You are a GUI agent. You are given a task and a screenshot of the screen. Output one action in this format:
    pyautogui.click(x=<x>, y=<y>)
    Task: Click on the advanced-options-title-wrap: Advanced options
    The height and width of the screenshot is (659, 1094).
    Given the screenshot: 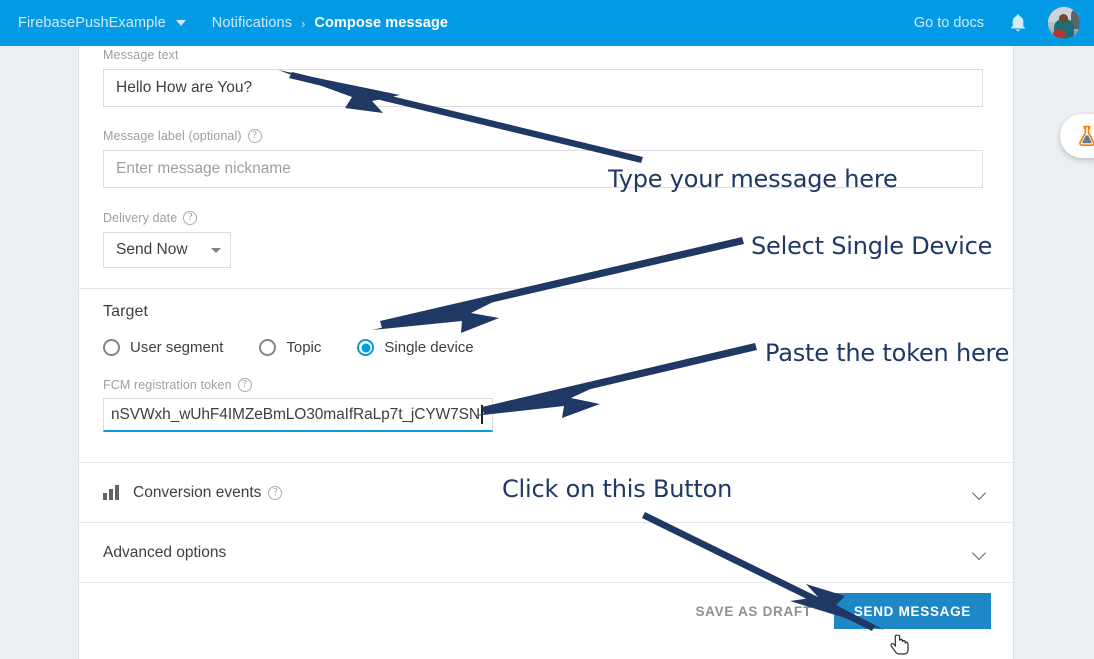 What is the action you would take?
    pyautogui.click(x=164, y=553)
    